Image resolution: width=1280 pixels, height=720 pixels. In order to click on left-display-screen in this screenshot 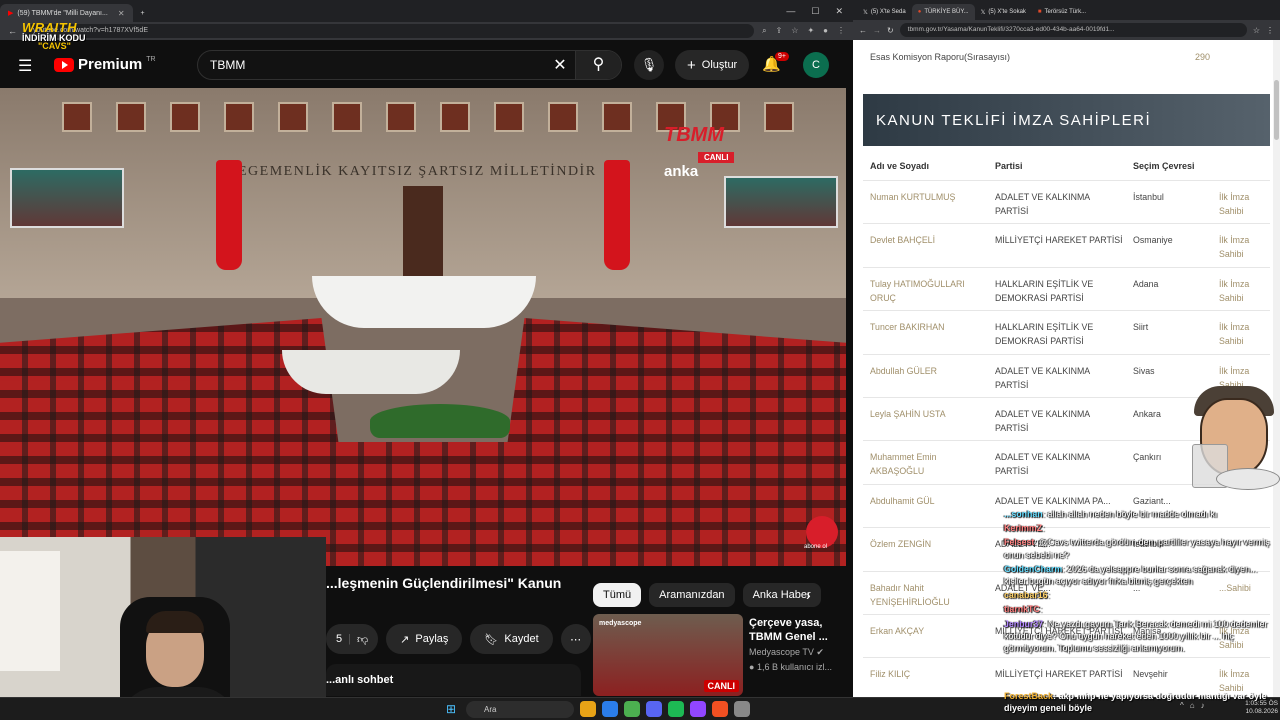, I will do `click(67, 198)`.